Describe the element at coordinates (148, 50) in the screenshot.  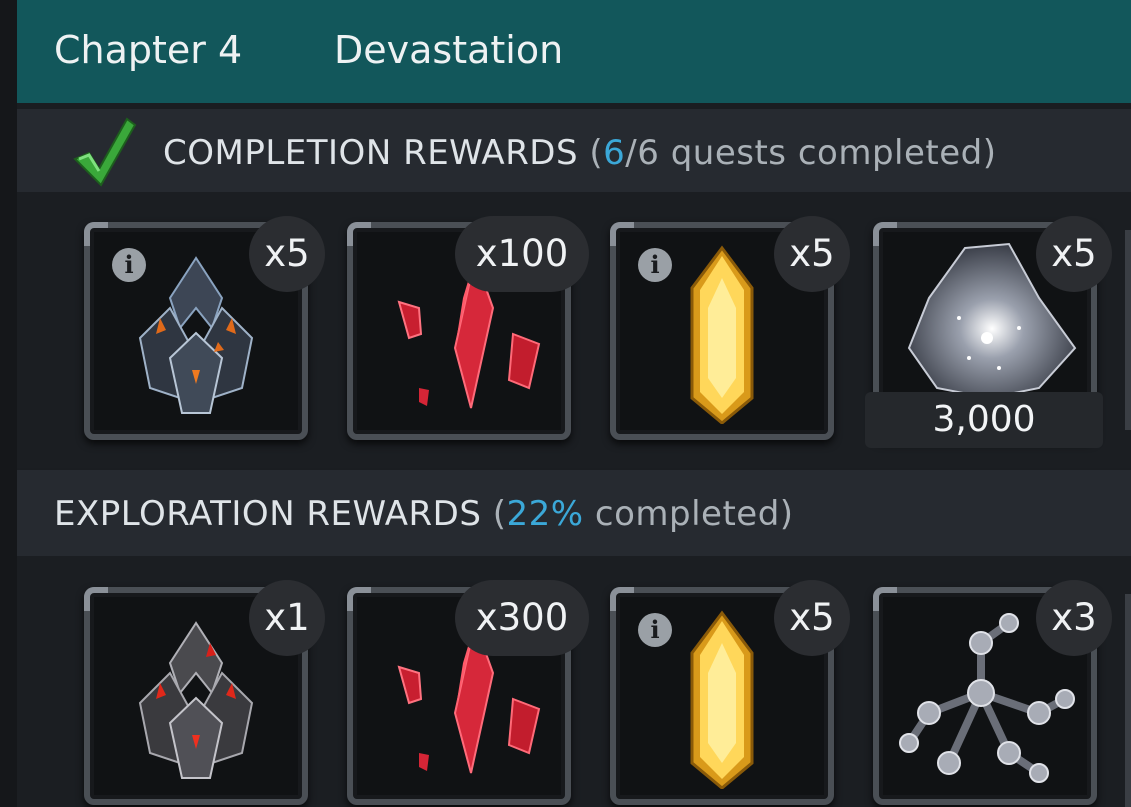
I see `chapter-number: Chapter 4` at that location.